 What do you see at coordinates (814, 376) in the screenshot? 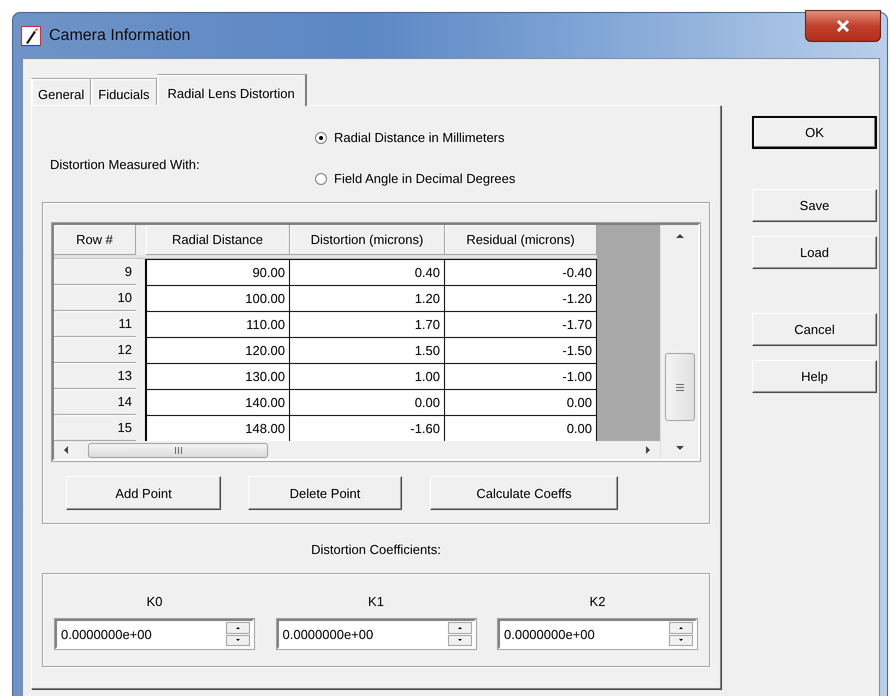
I see `dialog-button: Help` at bounding box center [814, 376].